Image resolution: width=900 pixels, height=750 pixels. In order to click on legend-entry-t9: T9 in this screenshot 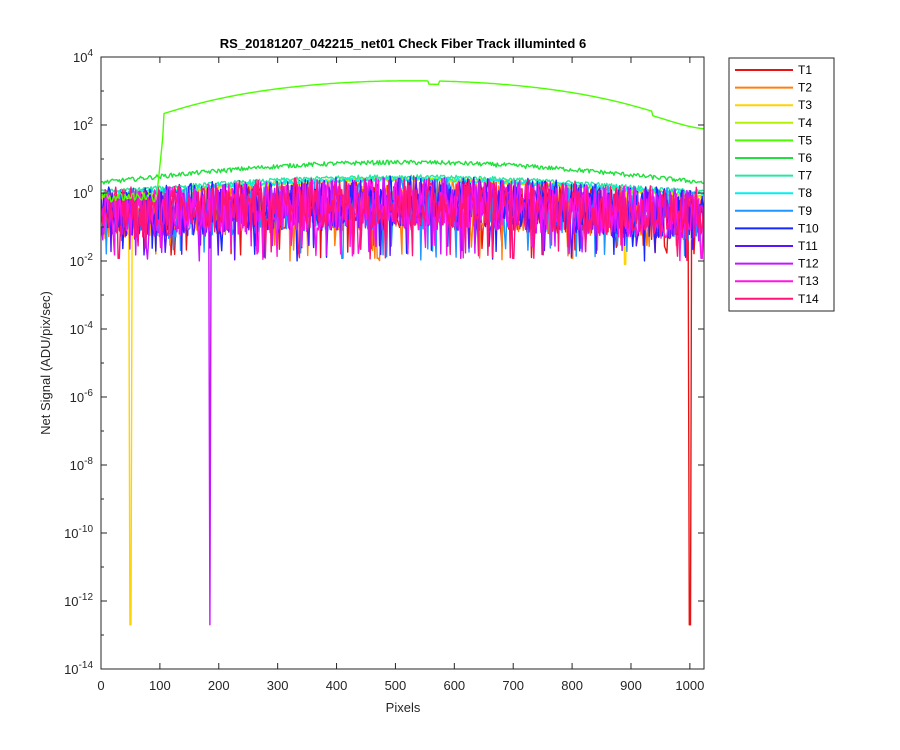, I will do `click(805, 211)`.